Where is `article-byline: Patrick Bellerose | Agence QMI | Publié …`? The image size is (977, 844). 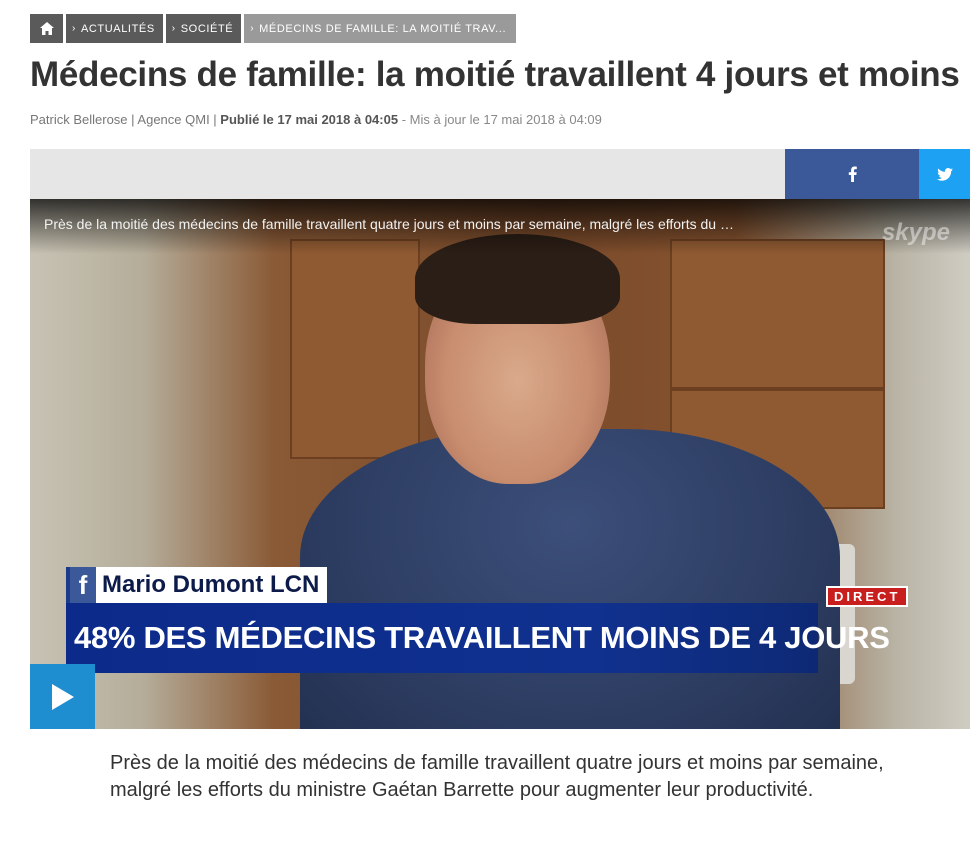 article-byline: Patrick Bellerose | Agence QMI | Publié … is located at coordinates (316, 119).